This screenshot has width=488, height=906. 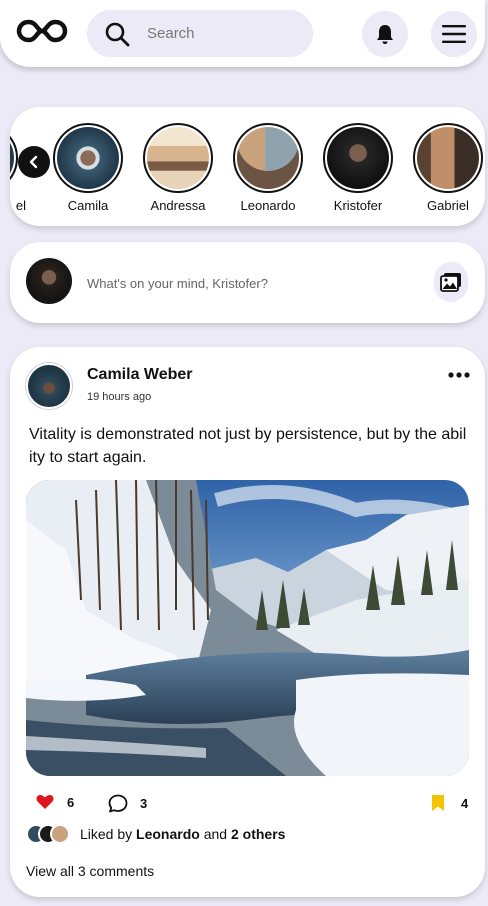 I want to click on comment-button: 3, so click(x=127, y=803).